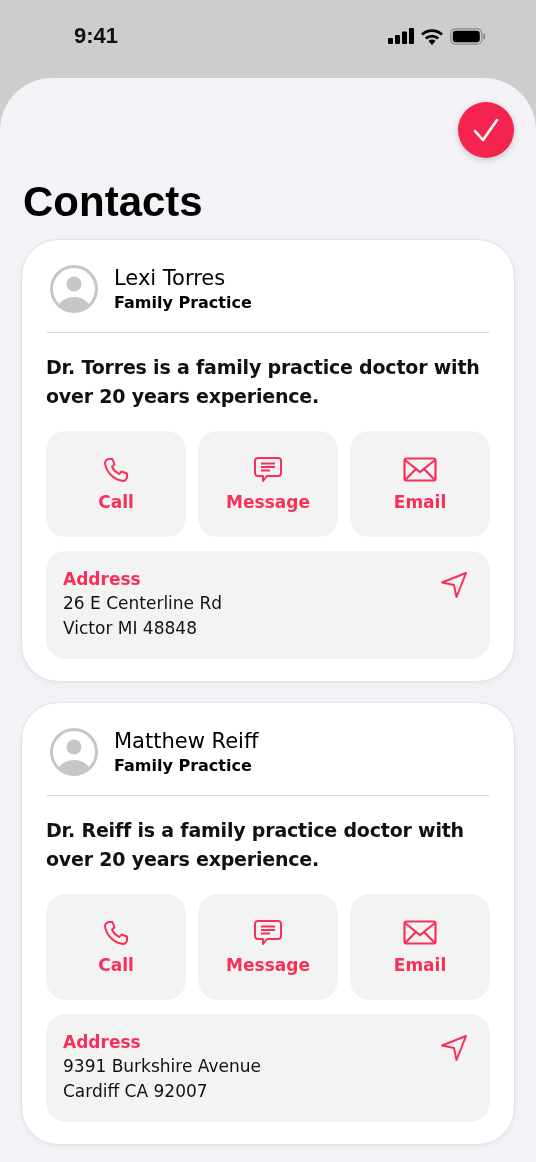  Describe the element at coordinates (255, 845) in the screenshot. I see `contact-description: Dr. Reiff is a family practice doctor with over 20 years experience.` at that location.